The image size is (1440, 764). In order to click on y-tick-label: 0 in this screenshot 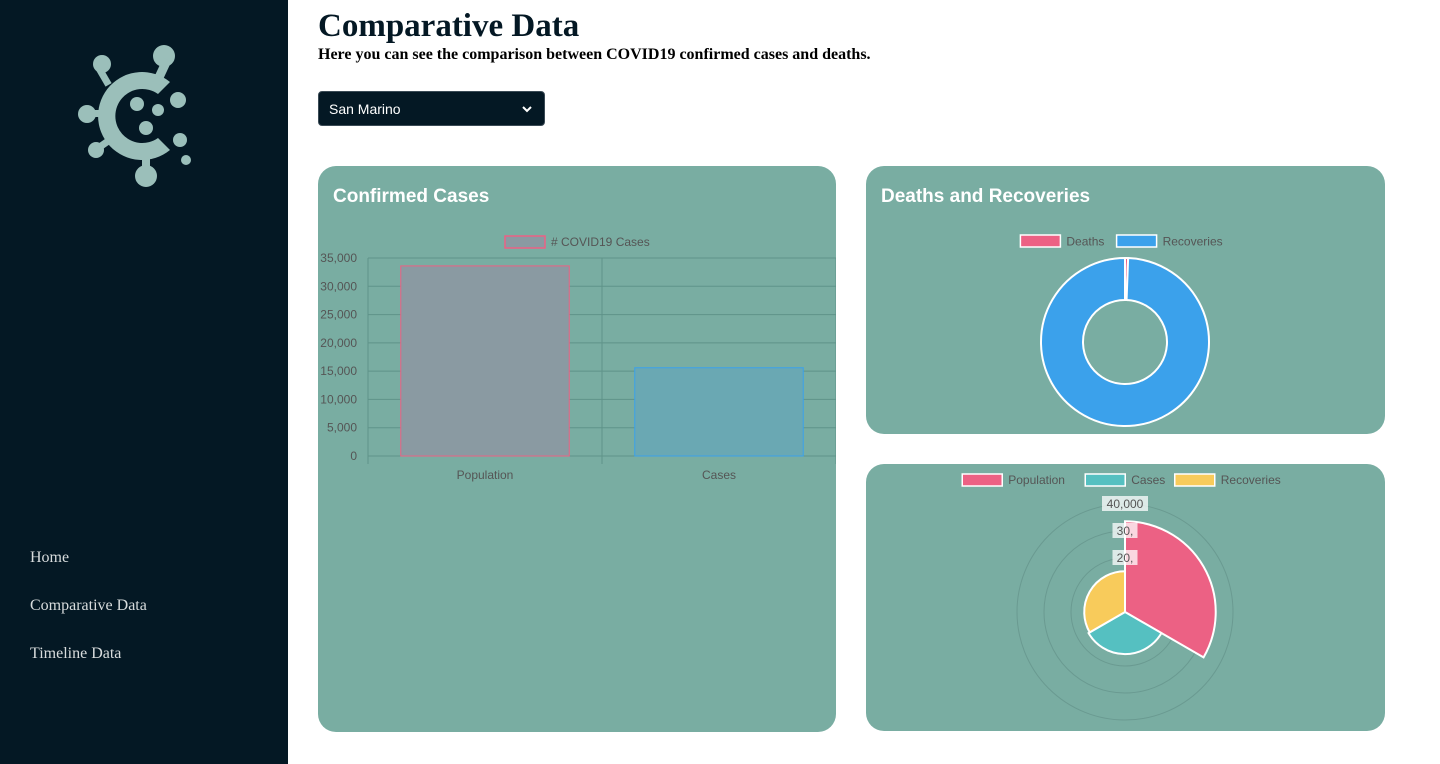, I will do `click(353, 456)`.